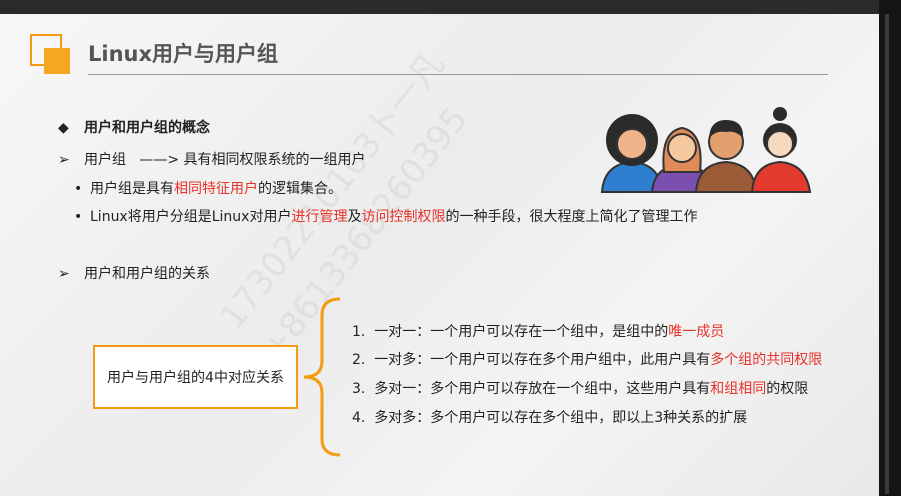  I want to click on bullet-2-text-end: 的一种手段，很大程度上简化了管理工作, so click(571, 217).